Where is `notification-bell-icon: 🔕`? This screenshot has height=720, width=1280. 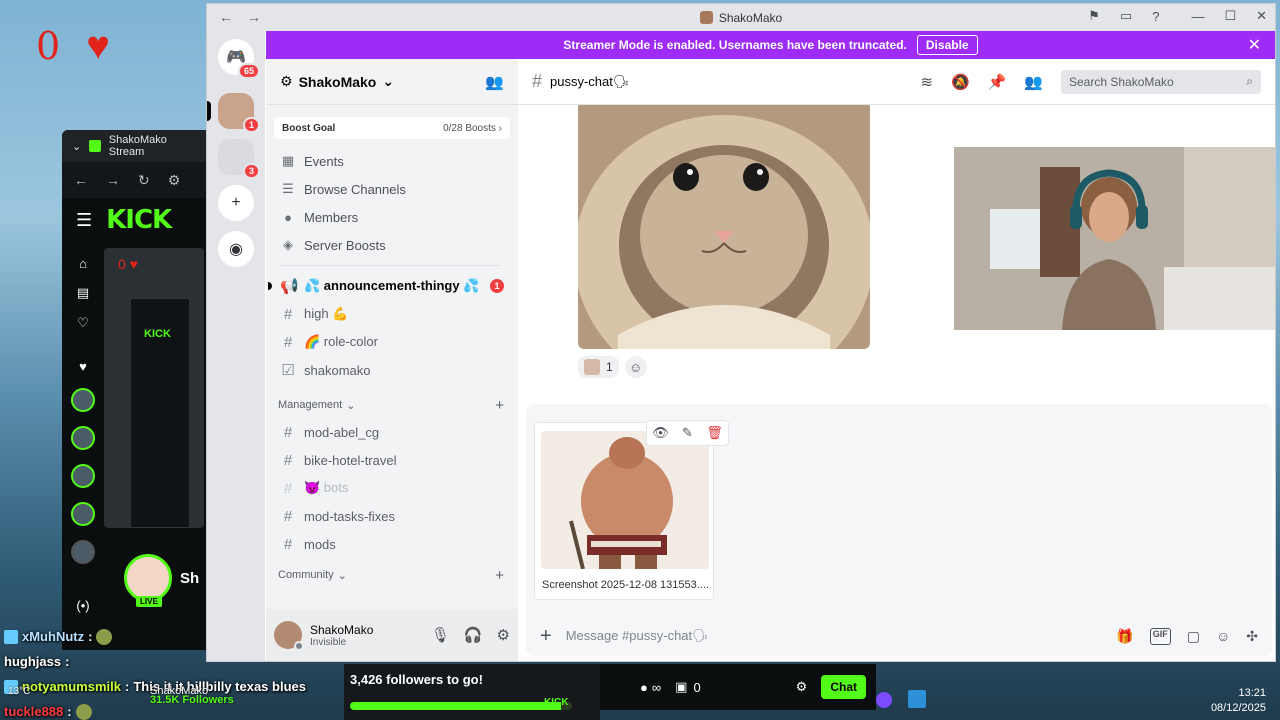 notification-bell-icon: 🔕 is located at coordinates (960, 82).